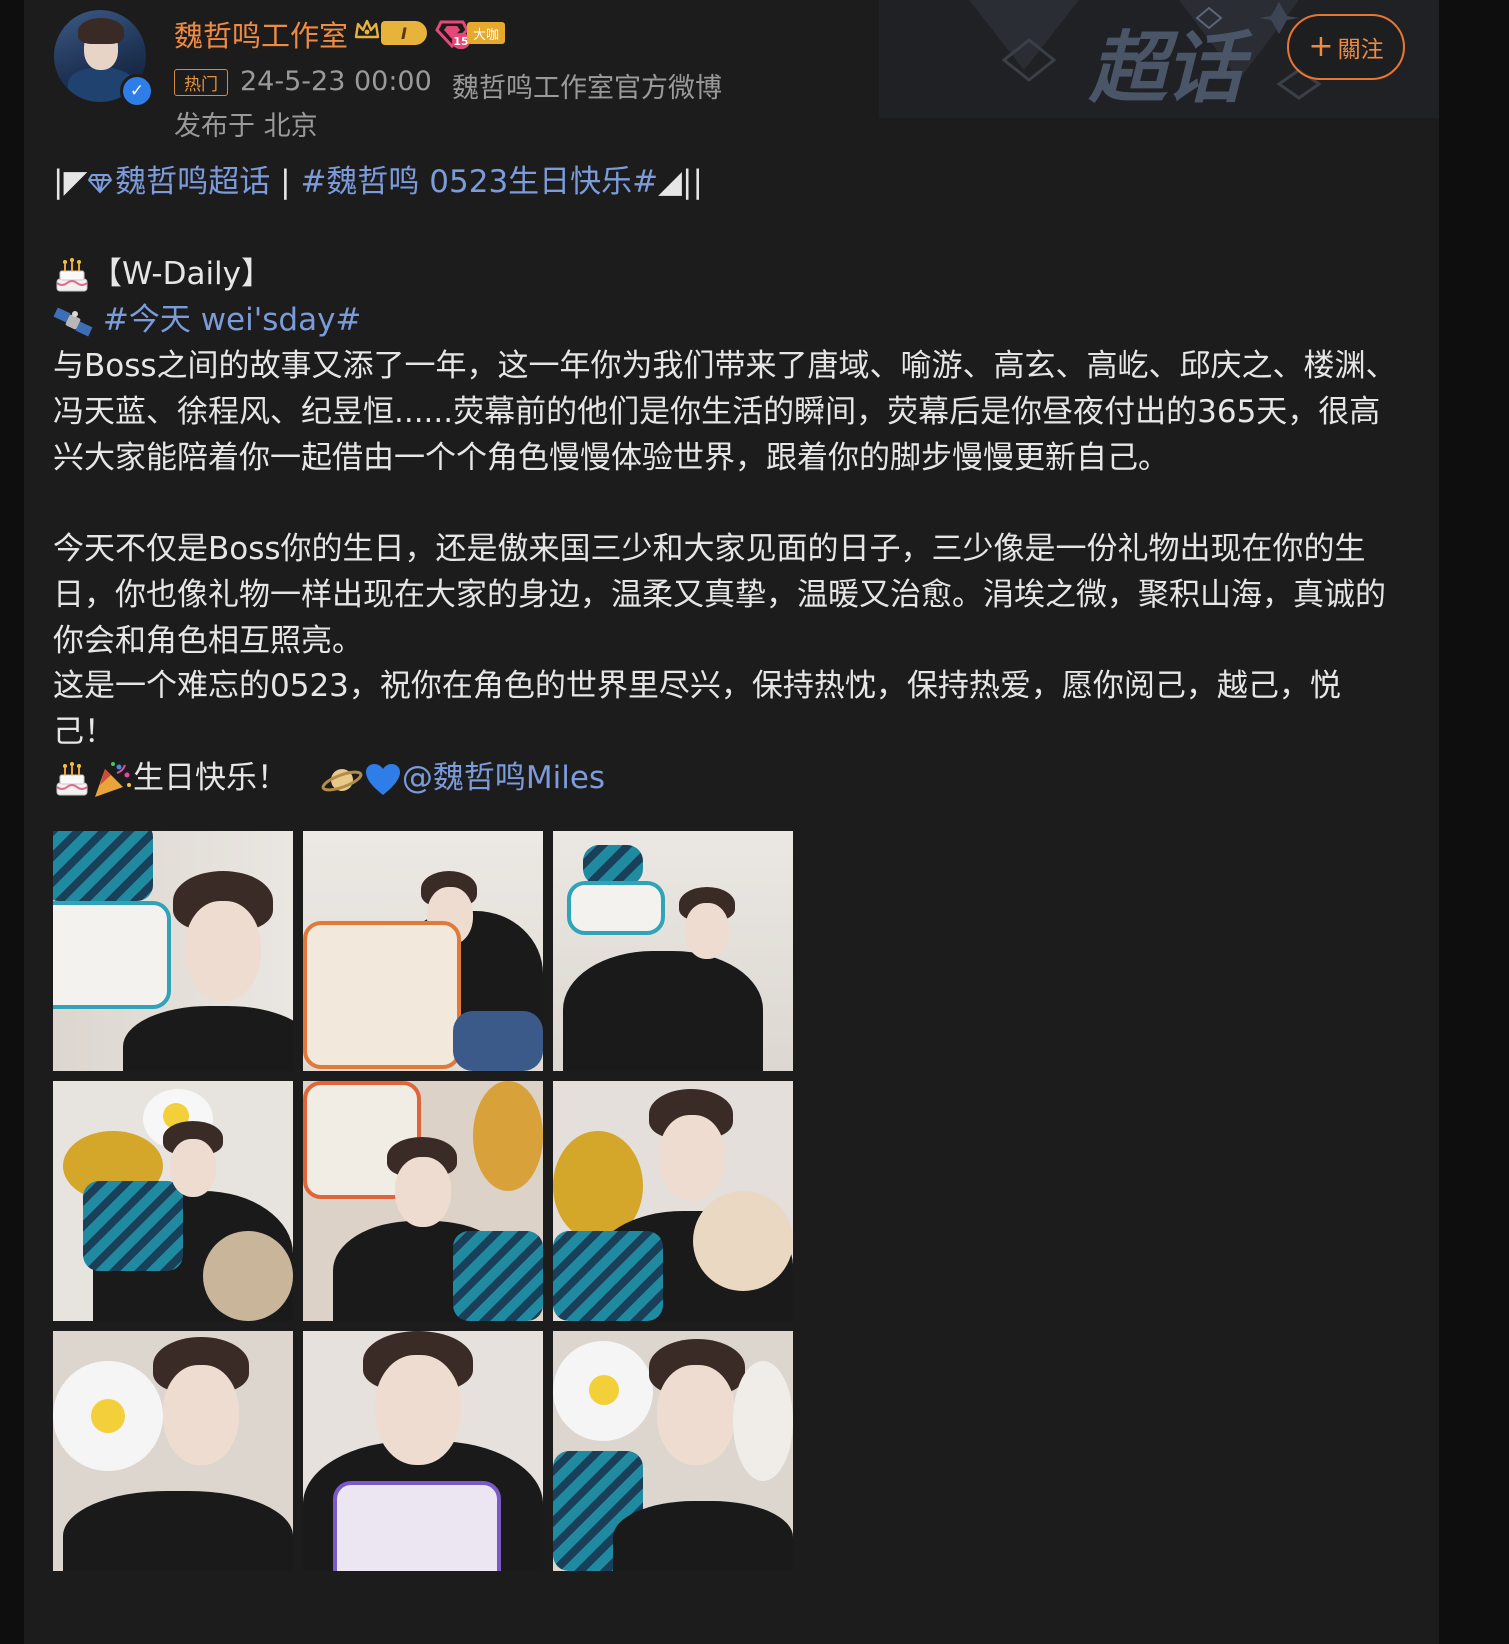 This screenshot has width=1509, height=1644. What do you see at coordinates (404, 33) in the screenshot?
I see `vip-level-badge: I` at bounding box center [404, 33].